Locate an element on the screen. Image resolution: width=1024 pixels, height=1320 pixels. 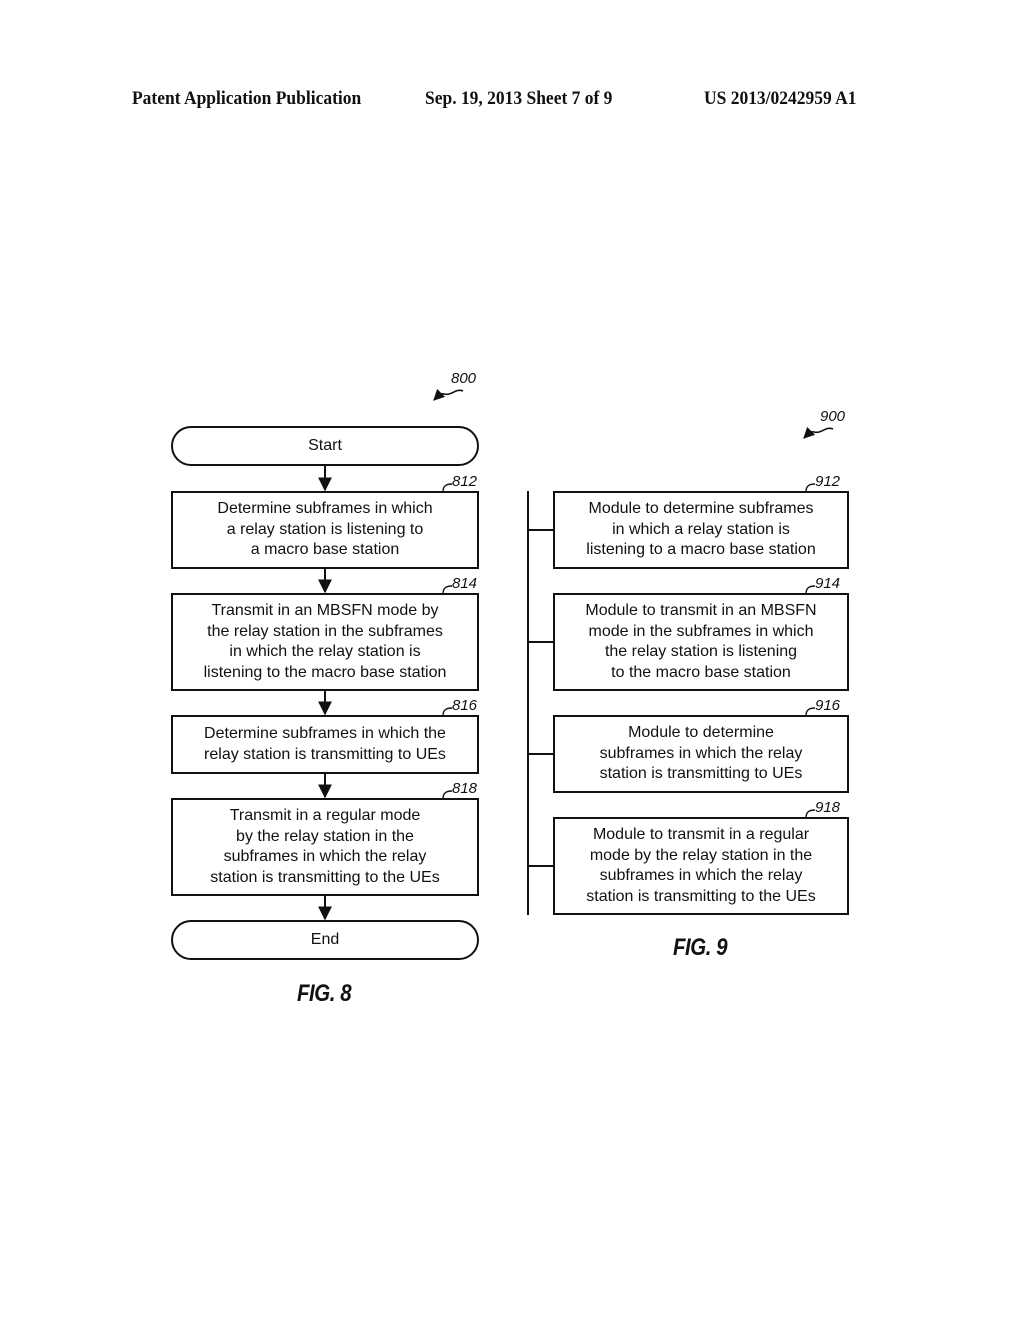
fig-9-label: FIG. 9 is located at coordinates (700, 947).